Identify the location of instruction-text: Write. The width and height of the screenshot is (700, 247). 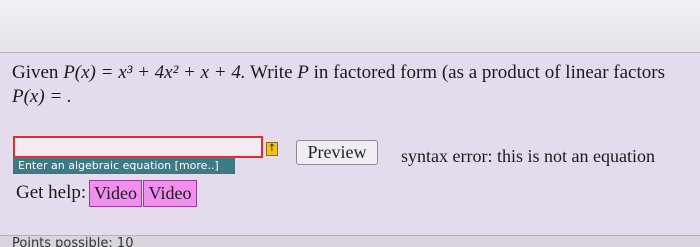
(271, 72).